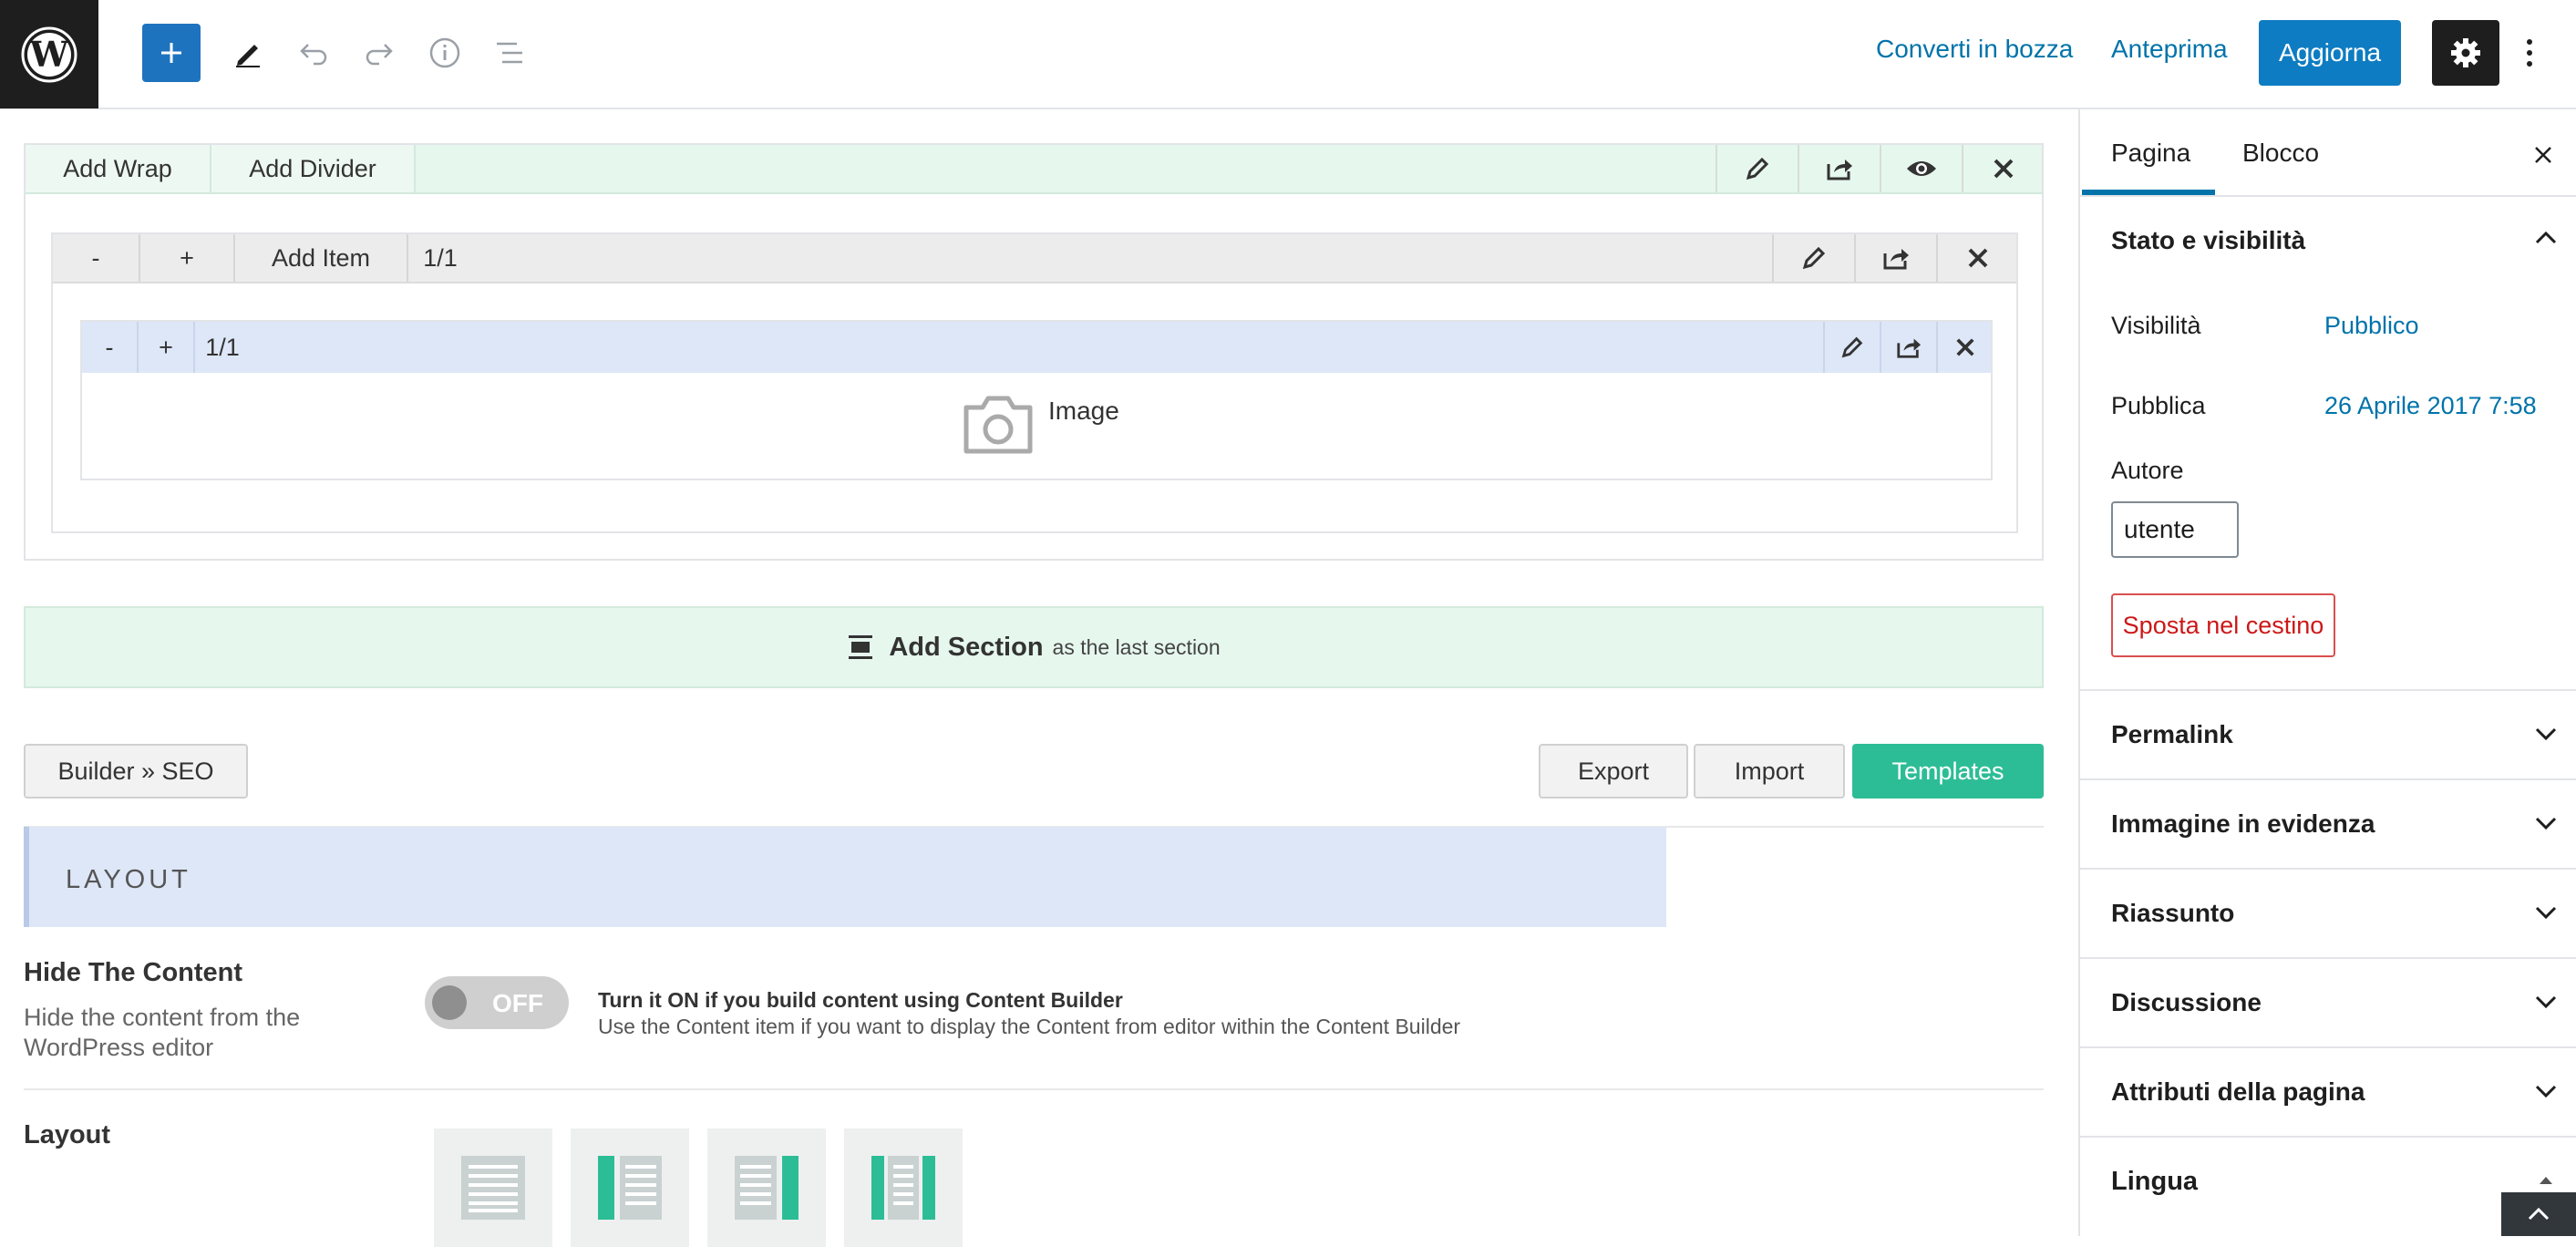  I want to click on wrap-edit-button, so click(1757, 169).